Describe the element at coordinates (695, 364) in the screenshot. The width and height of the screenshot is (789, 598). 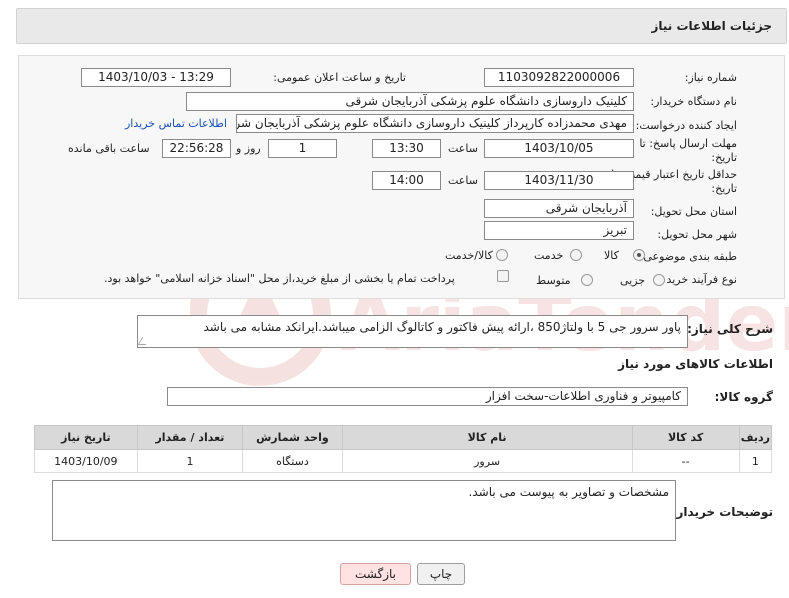
I see `goods-section-title: اطلاعات کالاهای مورد نیاز` at that location.